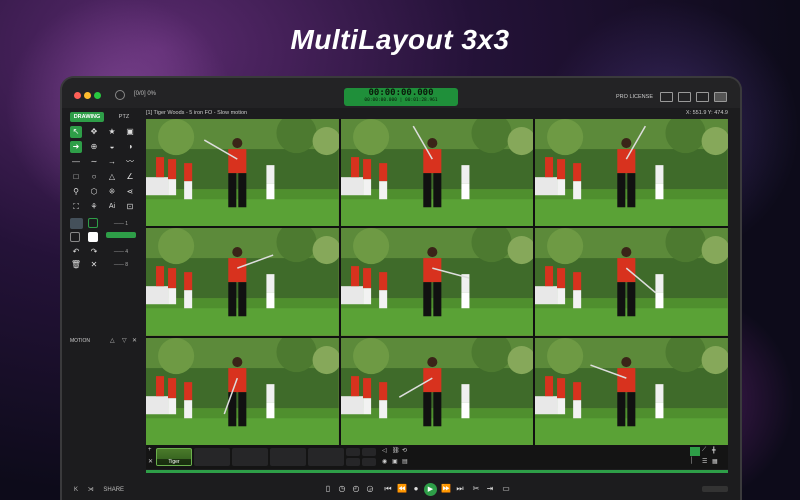 This screenshot has width=800, height=500. I want to click on layout-grid-icon, so click(720, 97).